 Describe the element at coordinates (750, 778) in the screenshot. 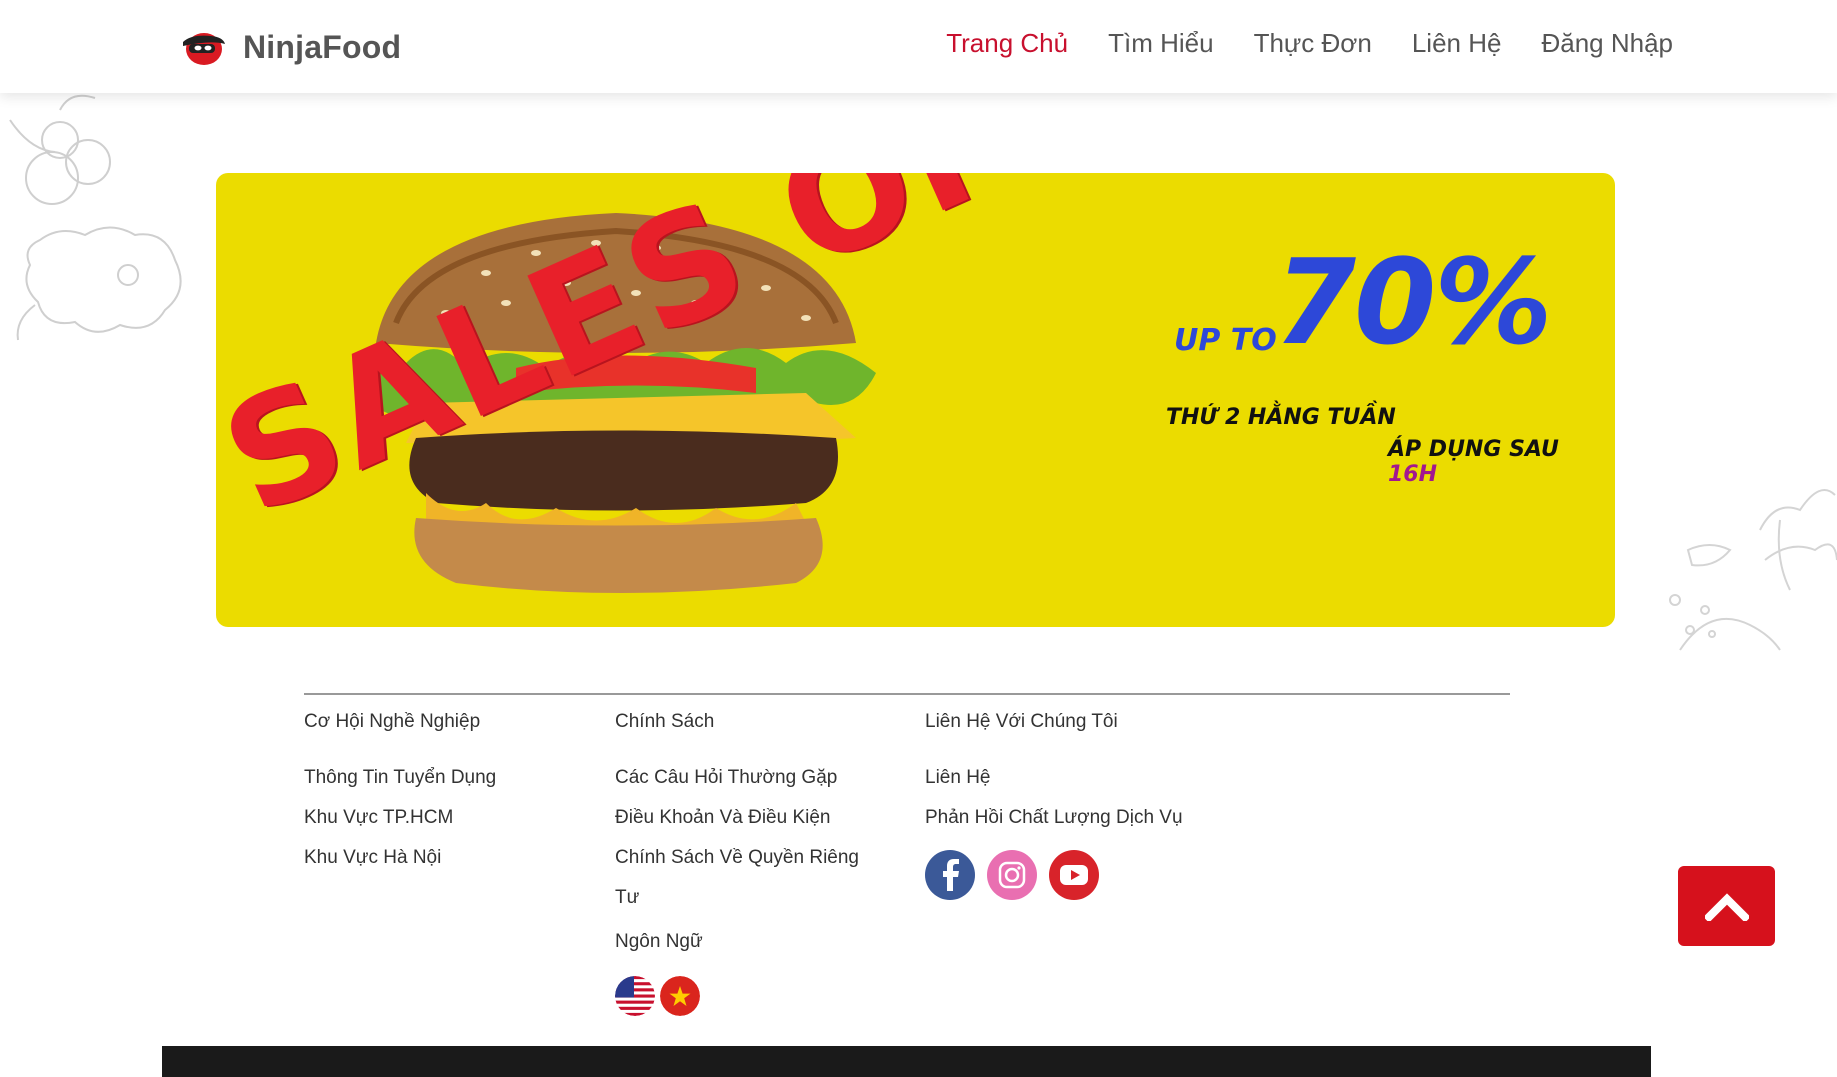

I see `faq-link: Các Câu Hỏi Thường Gặp` at that location.